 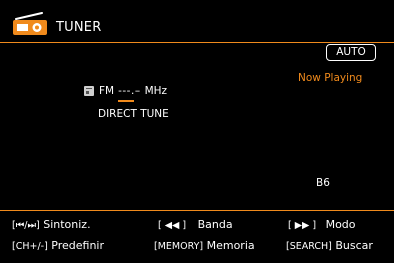 What do you see at coordinates (230, 245) in the screenshot?
I see `key-guide-label: Memoria` at bounding box center [230, 245].